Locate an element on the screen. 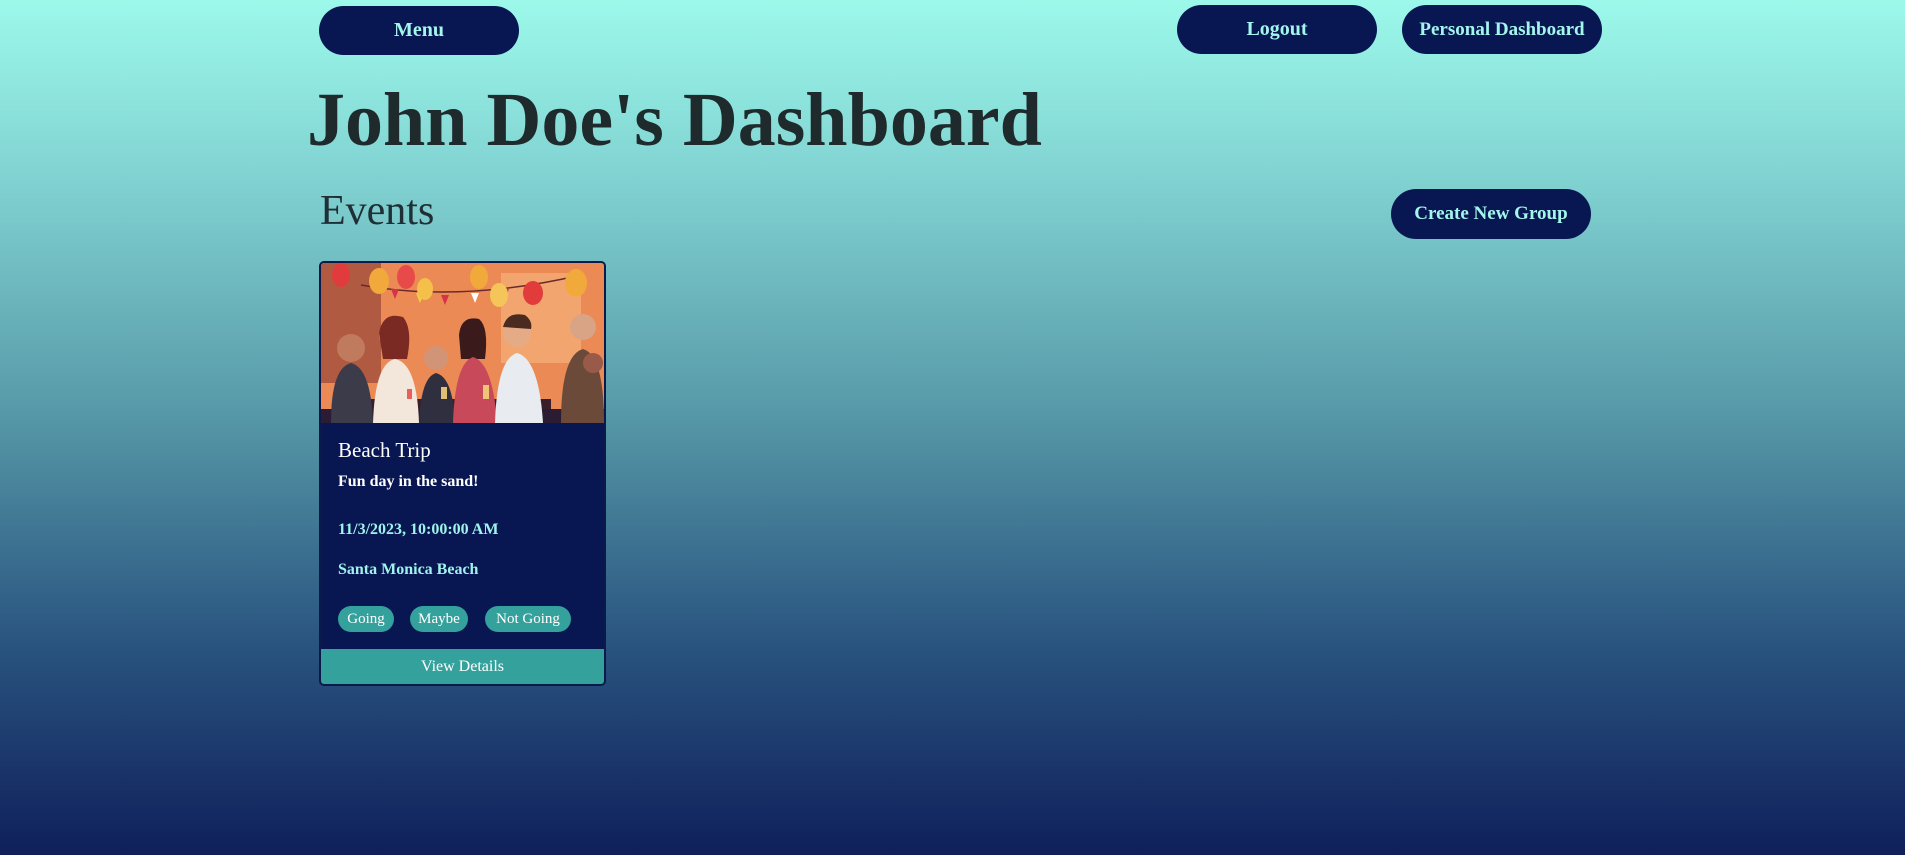 The height and width of the screenshot is (855, 1905). party-illustration-image is located at coordinates (462, 343).